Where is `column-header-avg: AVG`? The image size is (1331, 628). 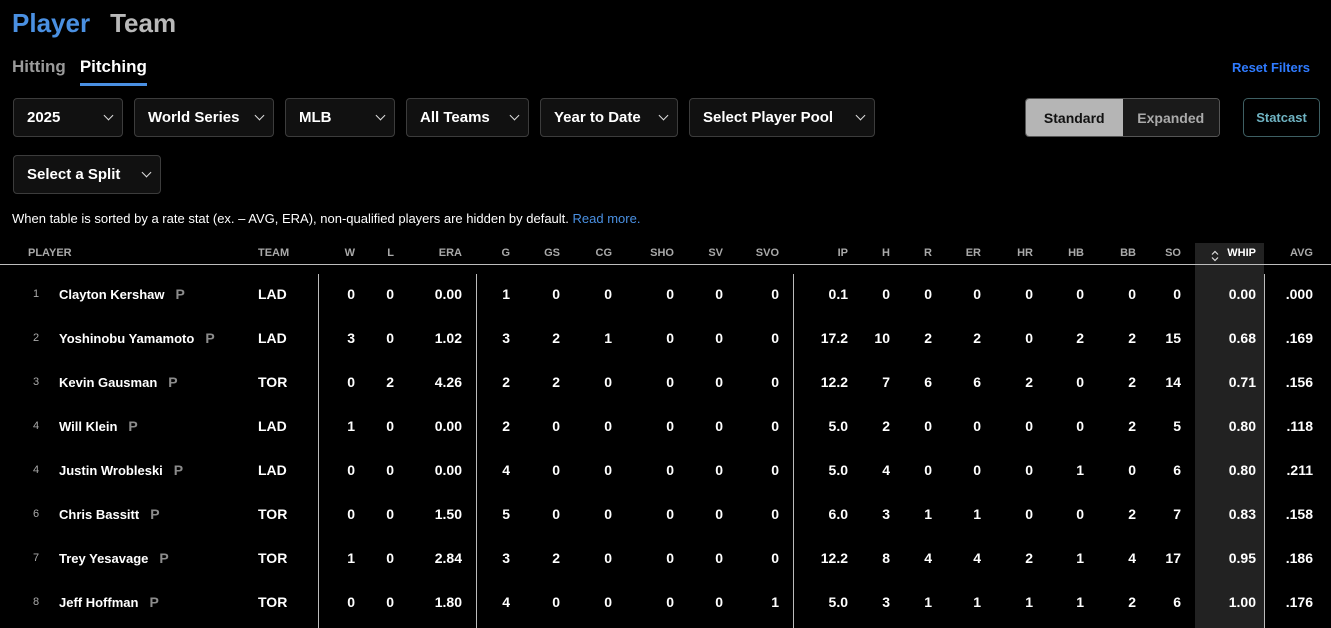 column-header-avg: AVG is located at coordinates (1301, 253).